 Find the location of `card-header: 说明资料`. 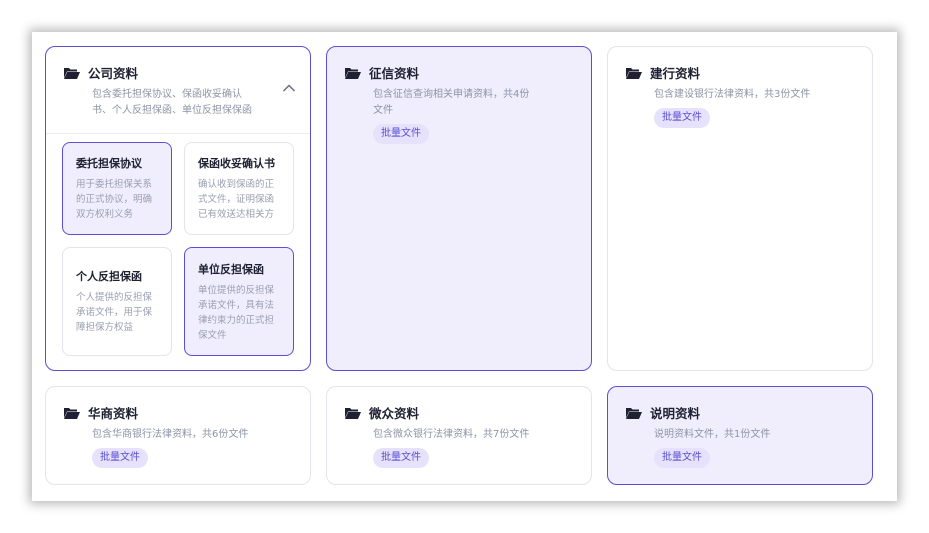

card-header: 说明资料 is located at coordinates (663, 412).